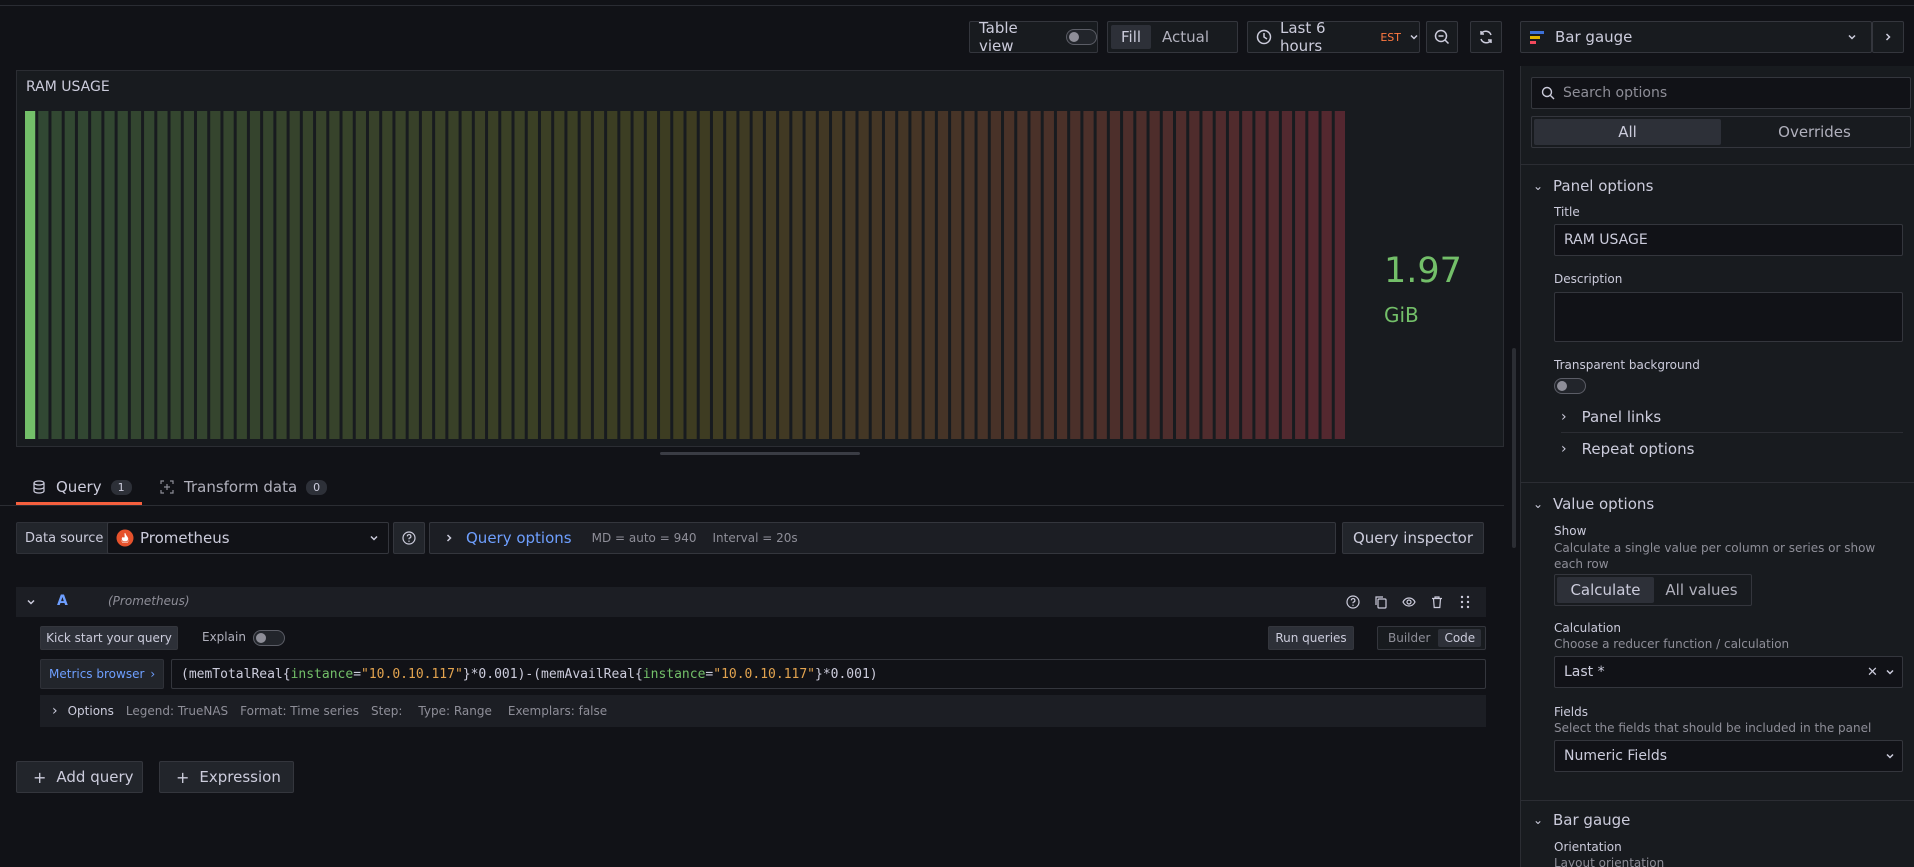 The width and height of the screenshot is (1914, 867). Describe the element at coordinates (1413, 538) in the screenshot. I see `query-inspector-button: Query inspector` at that location.